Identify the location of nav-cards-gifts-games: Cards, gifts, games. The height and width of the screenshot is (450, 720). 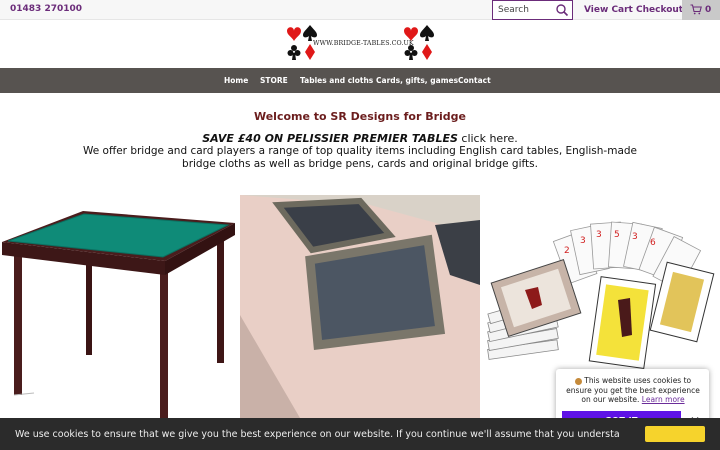
(417, 80).